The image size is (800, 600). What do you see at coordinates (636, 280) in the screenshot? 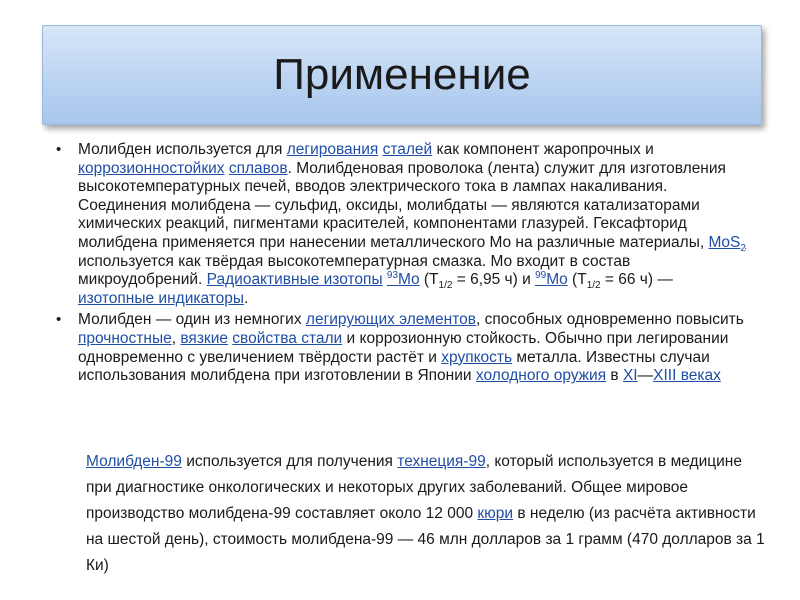
I see `text: = 66 ч) —` at bounding box center [636, 280].